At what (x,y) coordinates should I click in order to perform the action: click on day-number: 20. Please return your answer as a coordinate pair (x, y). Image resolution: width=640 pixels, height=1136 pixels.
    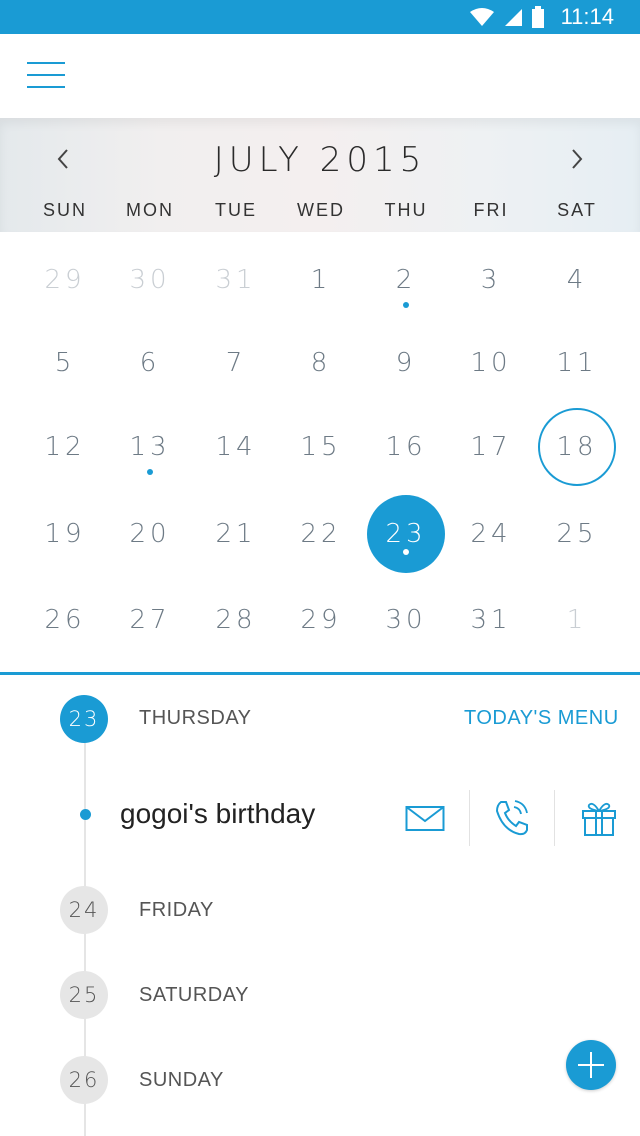
    Looking at the image, I should click on (150, 534).